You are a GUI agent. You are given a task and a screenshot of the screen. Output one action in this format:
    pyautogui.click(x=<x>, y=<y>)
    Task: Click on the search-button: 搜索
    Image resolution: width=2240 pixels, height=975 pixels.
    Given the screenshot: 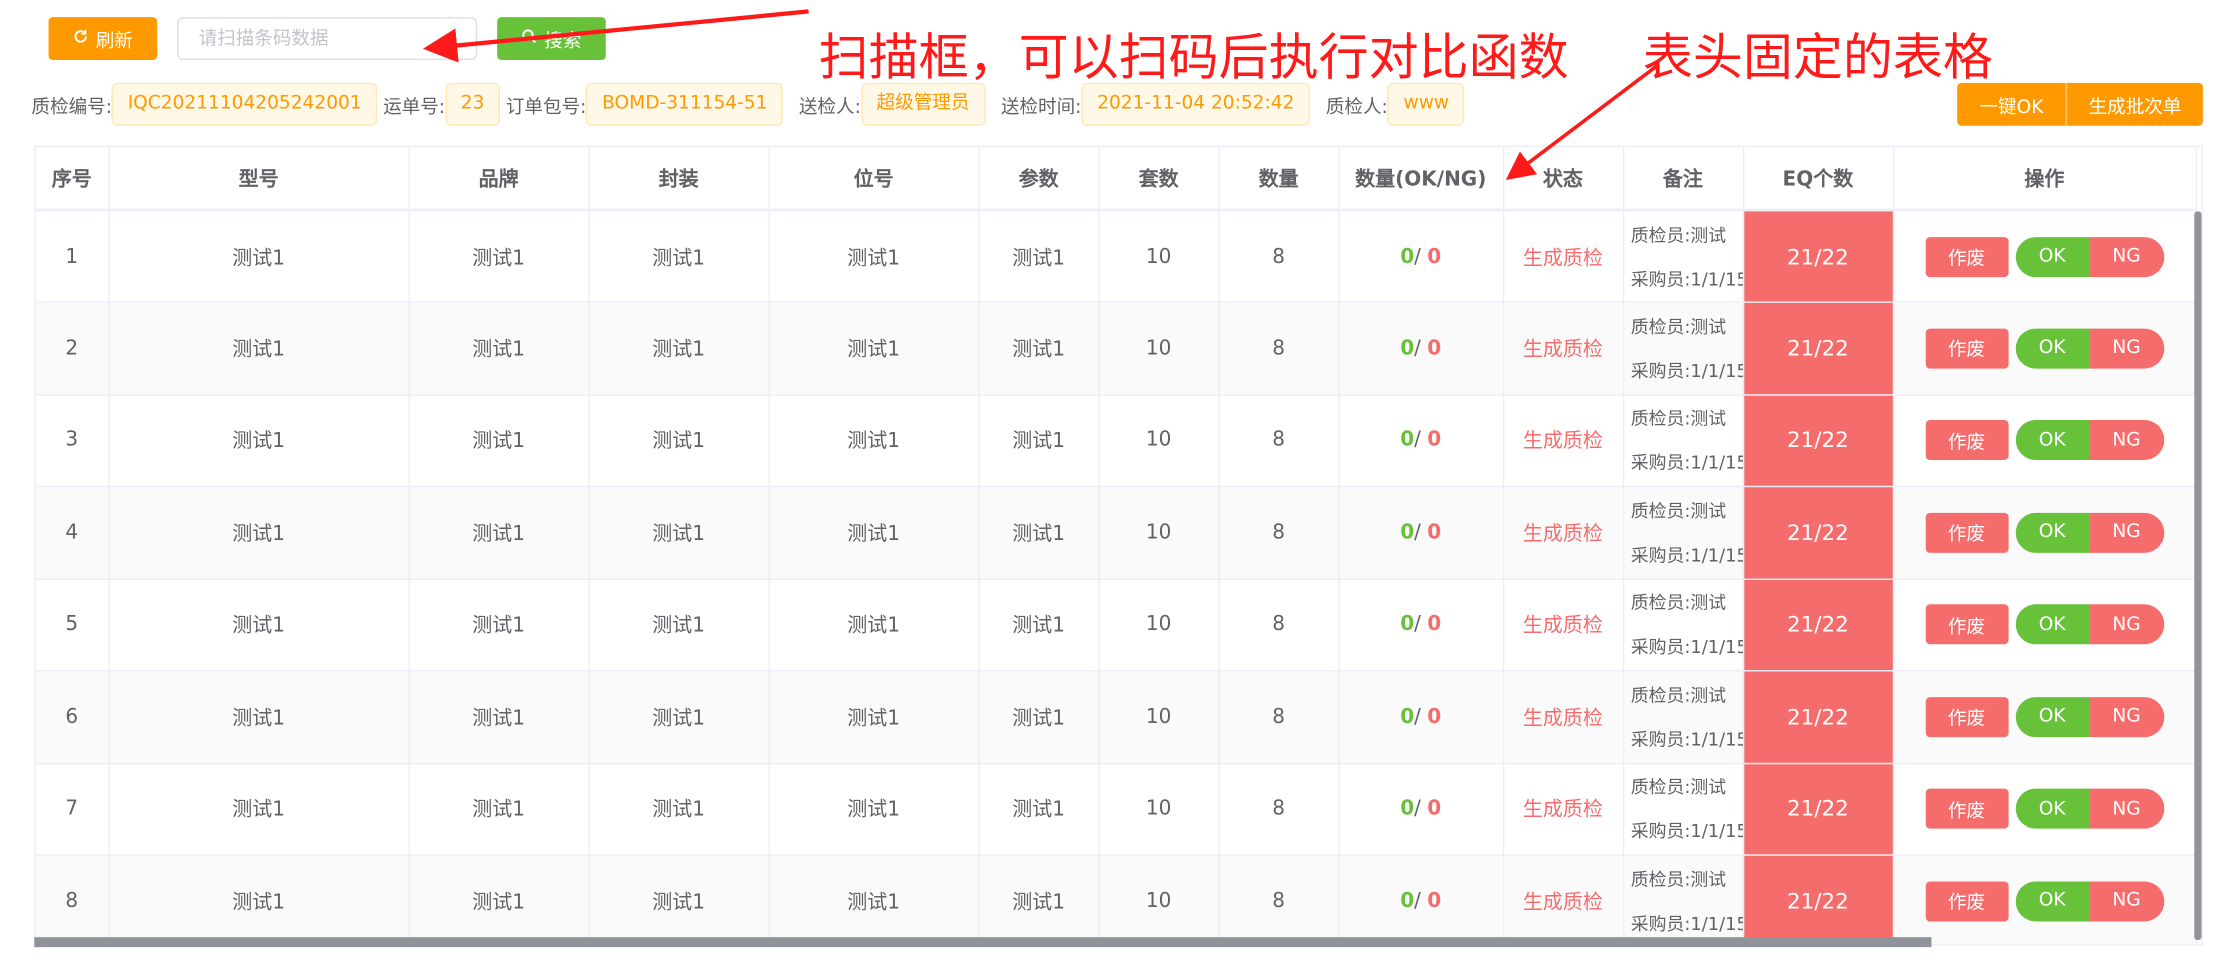 What is the action you would take?
    pyautogui.click(x=551, y=39)
    